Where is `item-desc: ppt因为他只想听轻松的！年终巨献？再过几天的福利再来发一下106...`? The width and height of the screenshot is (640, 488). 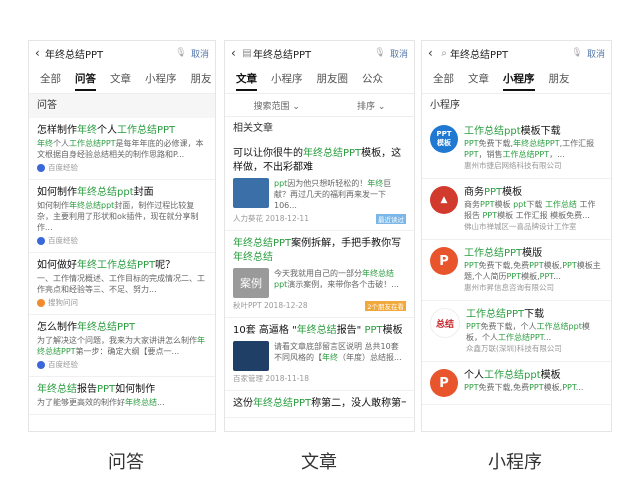
item-desc: ppt因为他只想听轻松的！年终巨献？再过几天的福利再来发一下106... is located at coordinates (333, 194).